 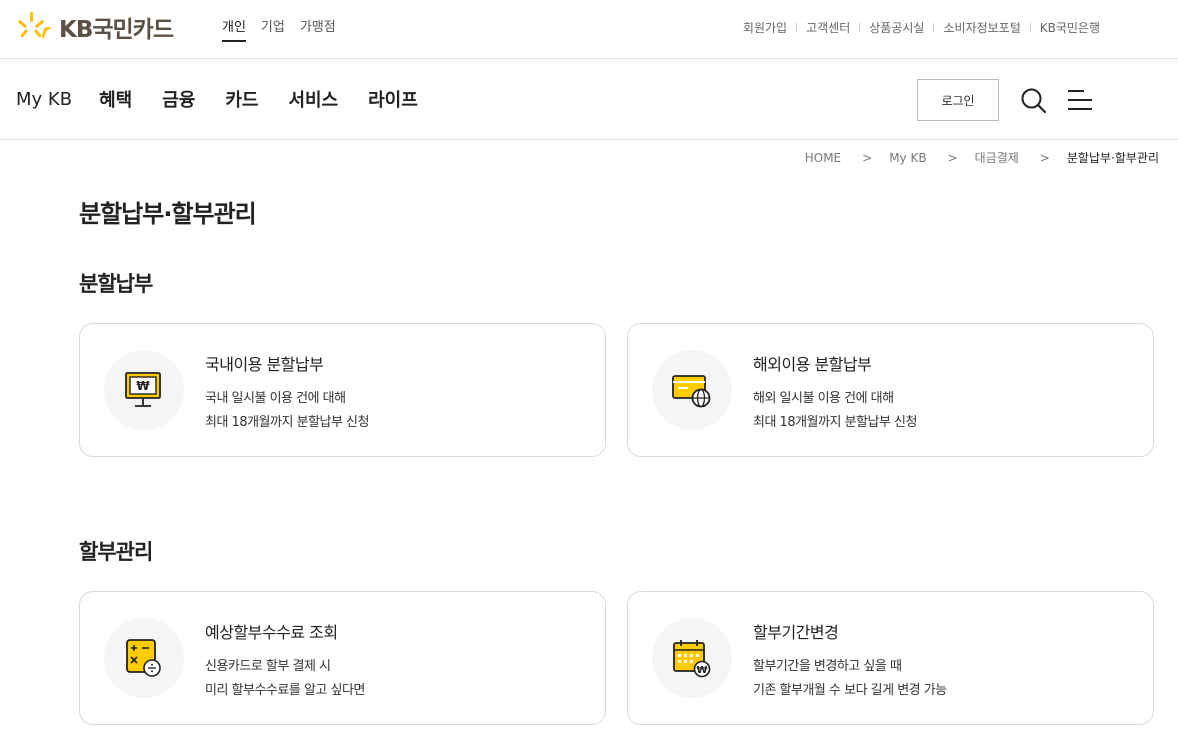 What do you see at coordinates (765, 27) in the screenshot?
I see `util-link-signup: 회원가입` at bounding box center [765, 27].